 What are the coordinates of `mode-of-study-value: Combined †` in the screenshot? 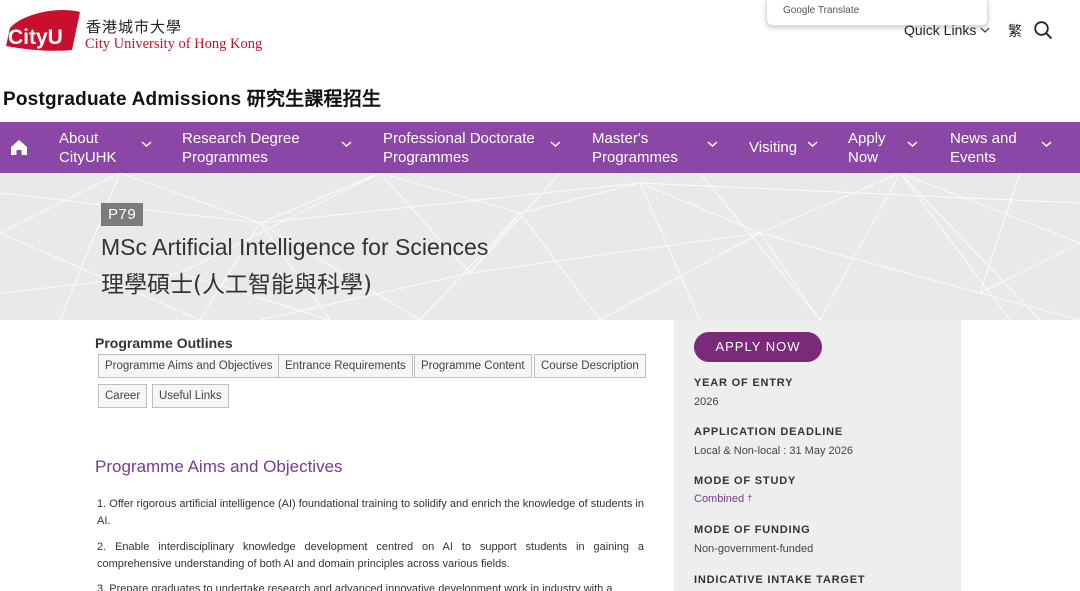 It's located at (723, 499).